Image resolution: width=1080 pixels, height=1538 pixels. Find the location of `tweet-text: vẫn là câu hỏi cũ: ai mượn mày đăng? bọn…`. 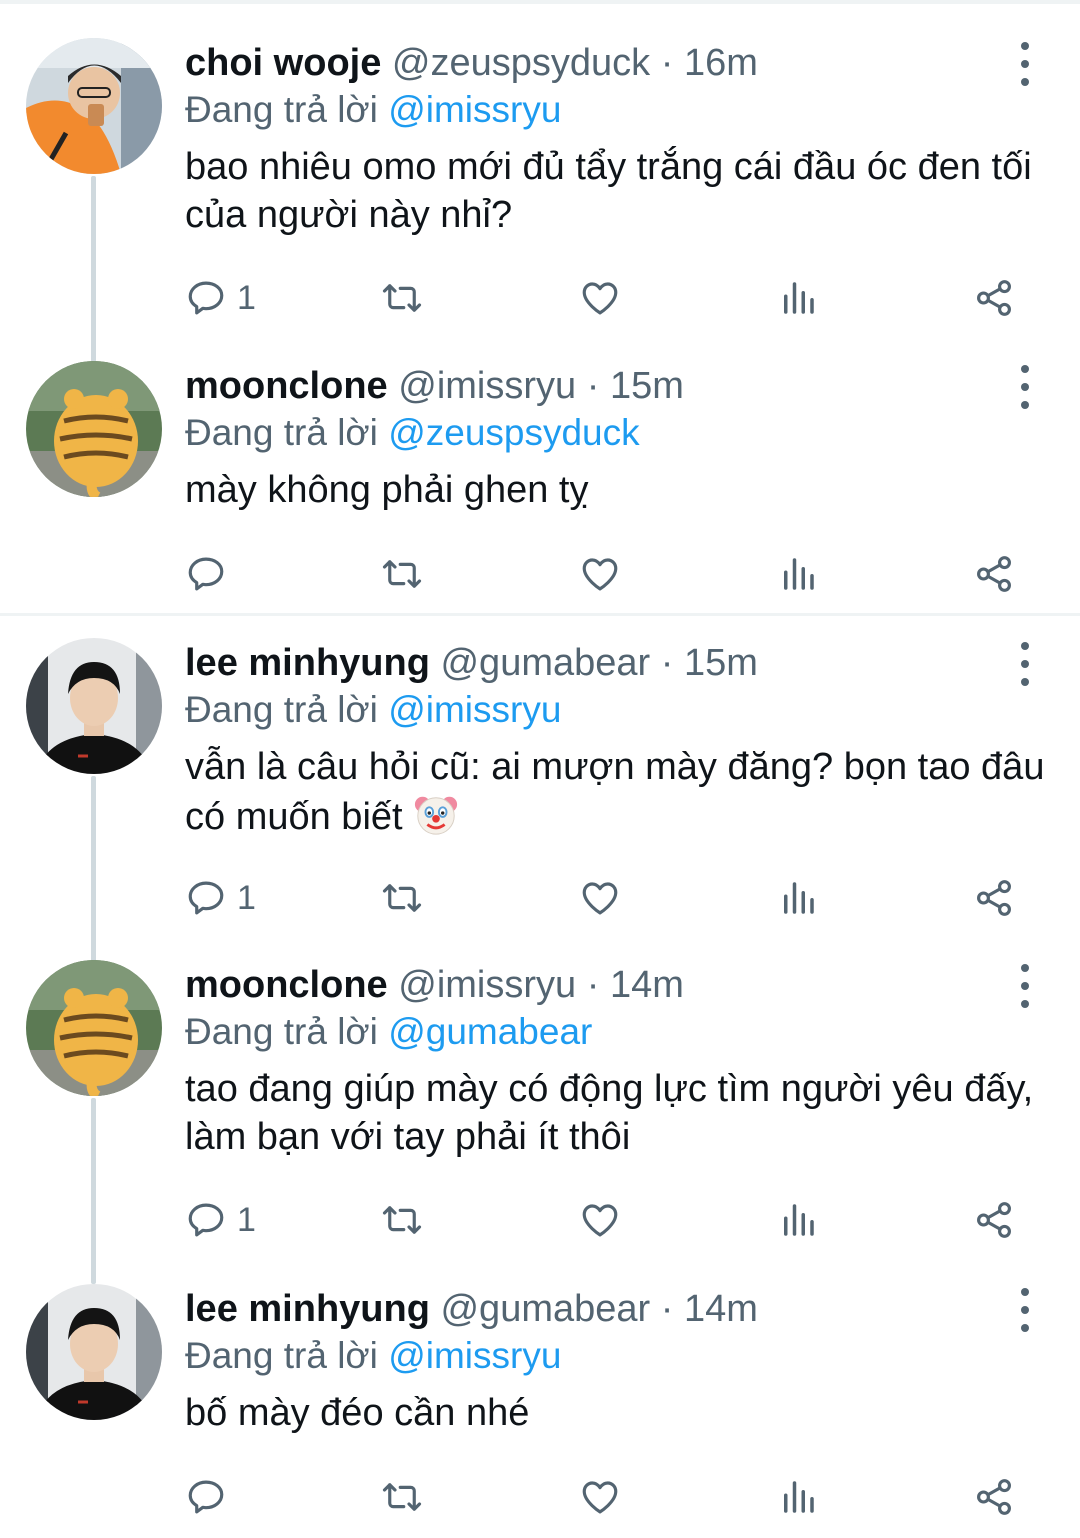

tweet-text: vẫn là câu hỏi cũ: ai mượn mày đăng? bọn… is located at coordinates (615, 792).